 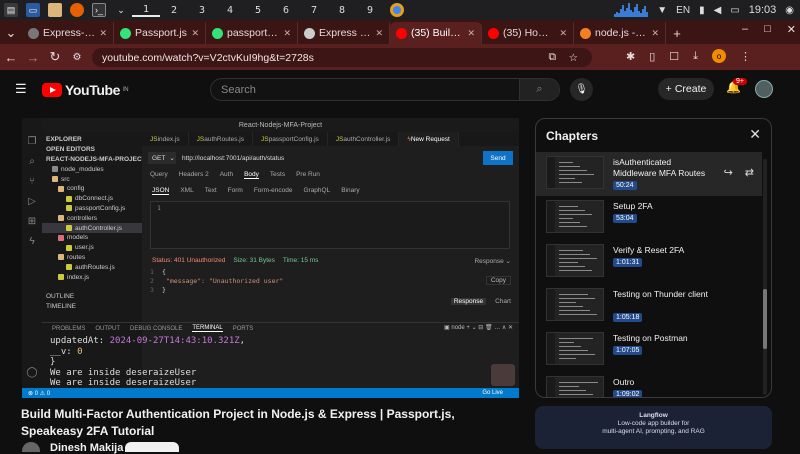 I want to click on search-box: Search ⌕, so click(x=385, y=89).